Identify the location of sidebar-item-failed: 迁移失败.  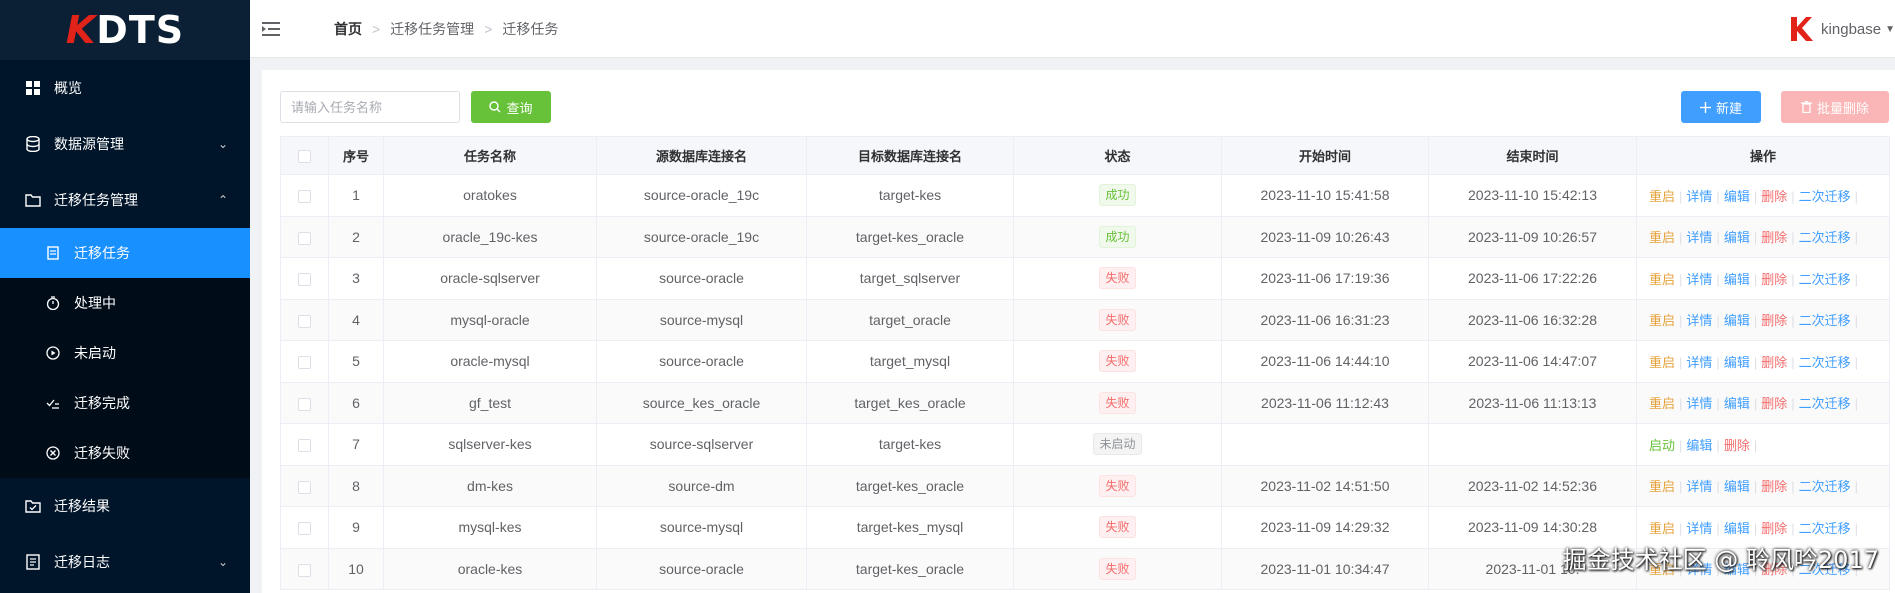
(125, 453).